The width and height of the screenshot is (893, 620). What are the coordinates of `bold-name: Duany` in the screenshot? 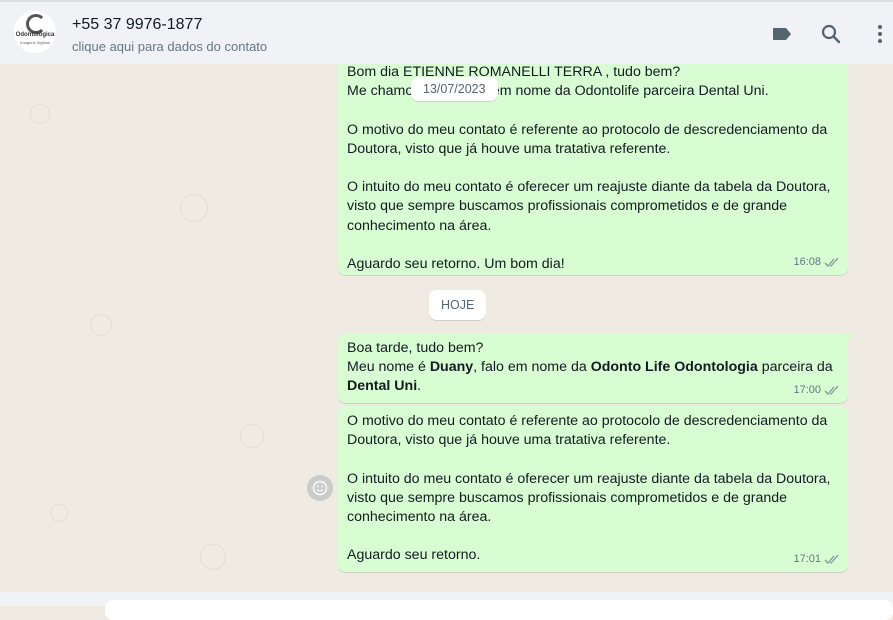 It's located at (451, 367).